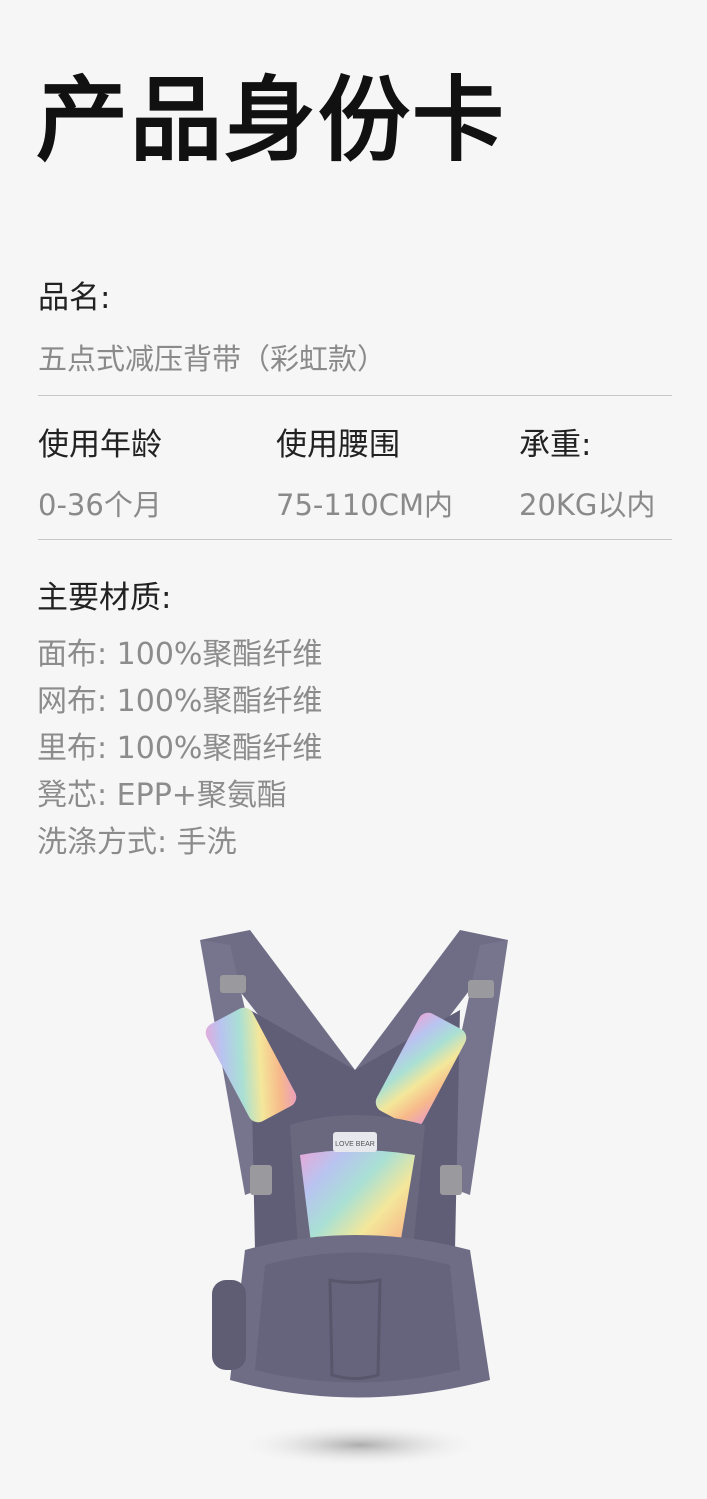 The image size is (707, 1499). I want to click on hip-seat-front, so click(357, 1317).